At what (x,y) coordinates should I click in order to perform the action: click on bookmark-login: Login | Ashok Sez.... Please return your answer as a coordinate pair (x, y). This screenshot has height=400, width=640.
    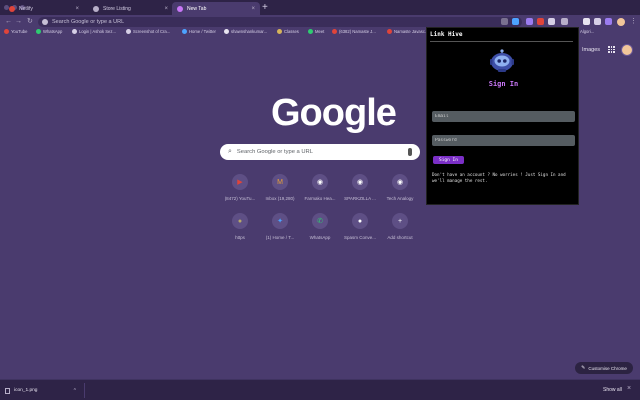
    Looking at the image, I should click on (94, 31).